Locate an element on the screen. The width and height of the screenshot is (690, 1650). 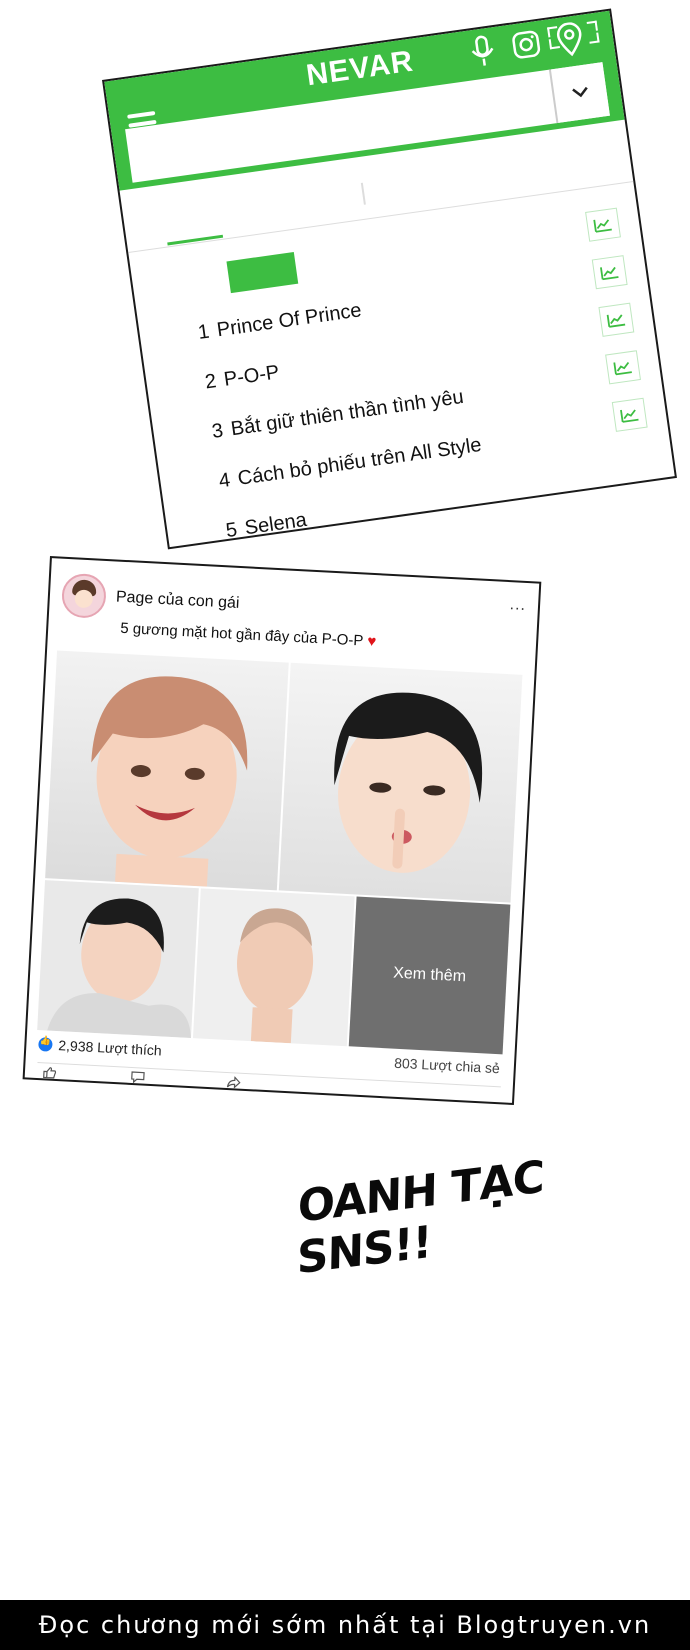
like-reaction-icon is located at coordinates (45, 1044).